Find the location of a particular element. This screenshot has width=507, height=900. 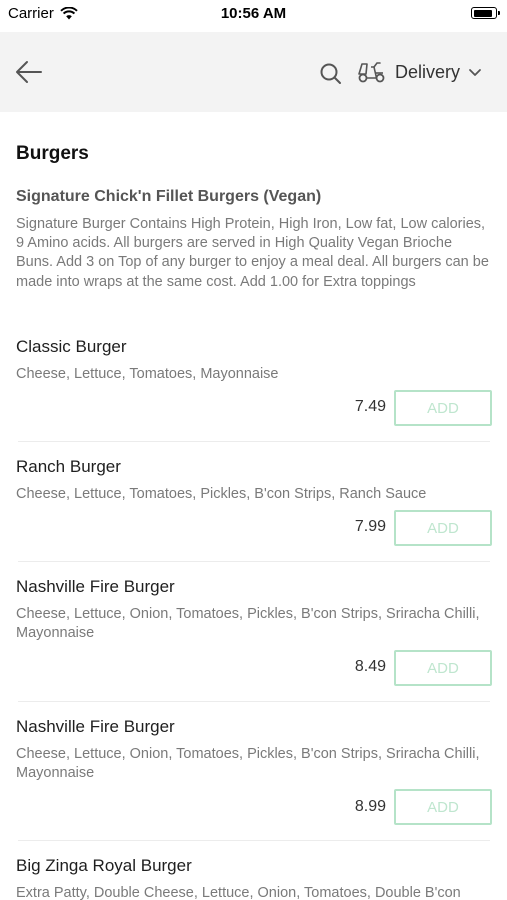

search-button is located at coordinates (331, 74).